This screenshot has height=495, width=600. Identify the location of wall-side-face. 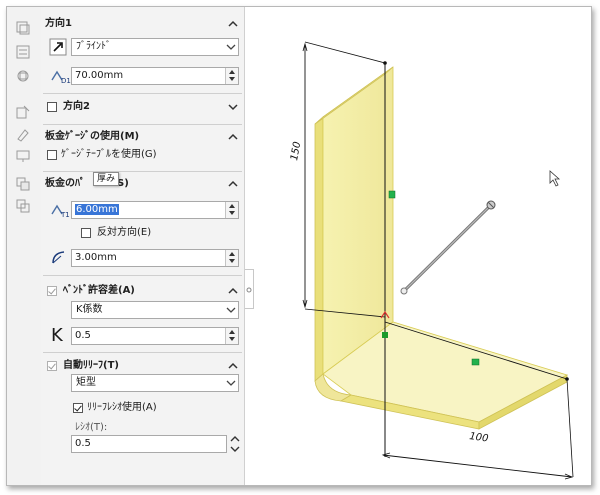
(319, 249).